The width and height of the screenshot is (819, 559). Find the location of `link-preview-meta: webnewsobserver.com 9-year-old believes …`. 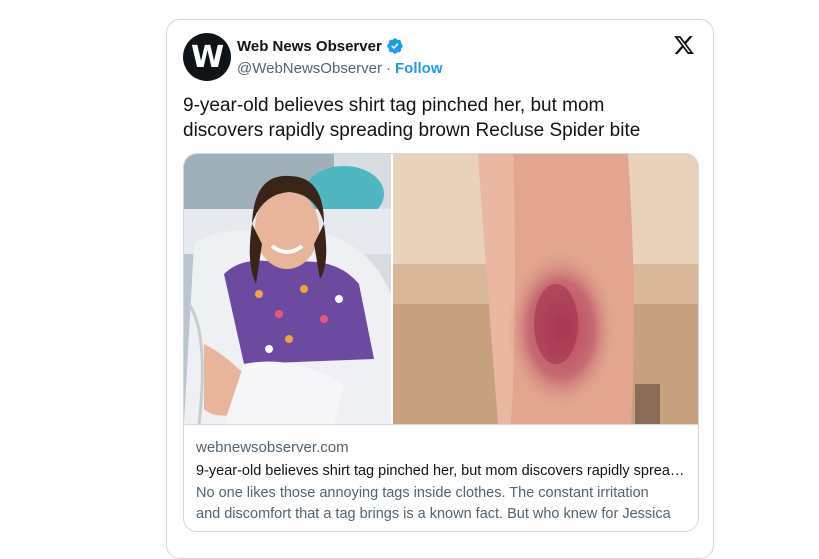

link-preview-meta: webnewsobserver.com 9-year-old believes … is located at coordinates (441, 474).